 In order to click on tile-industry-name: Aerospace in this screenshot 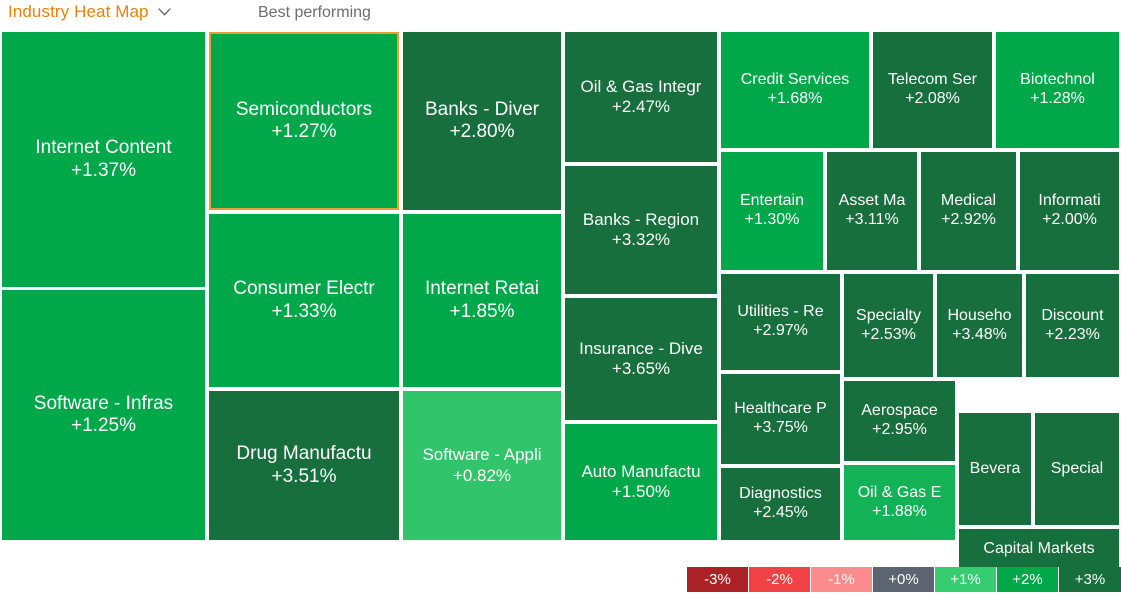, I will do `click(899, 411)`.